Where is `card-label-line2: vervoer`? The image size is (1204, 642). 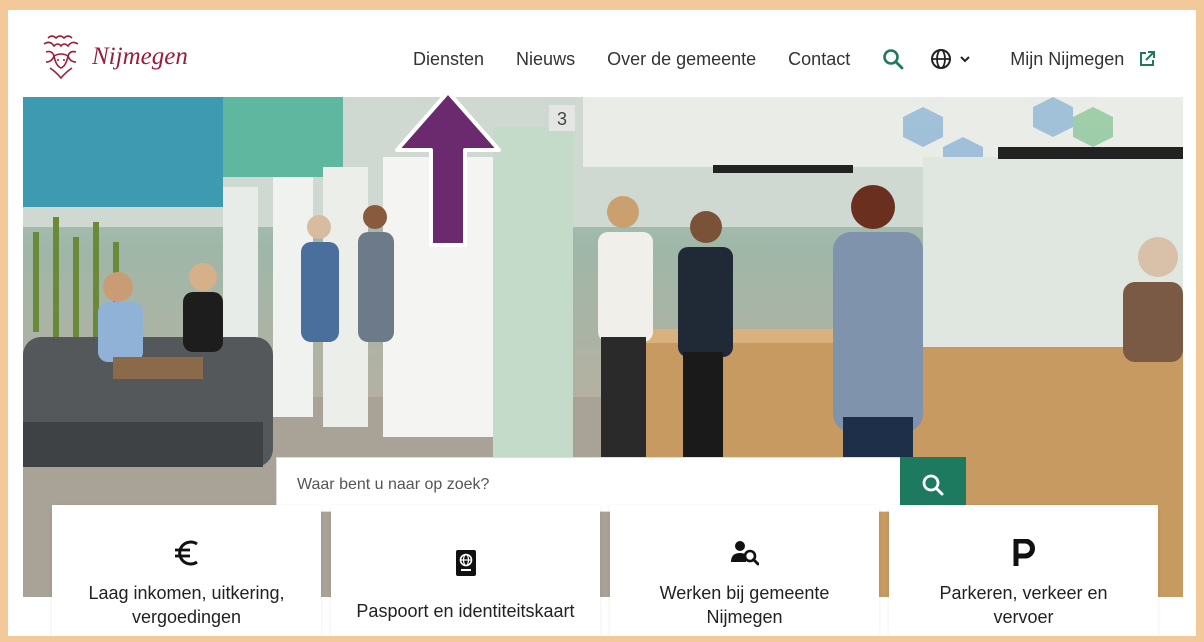
card-label-line2: vervoer is located at coordinates (1023, 617).